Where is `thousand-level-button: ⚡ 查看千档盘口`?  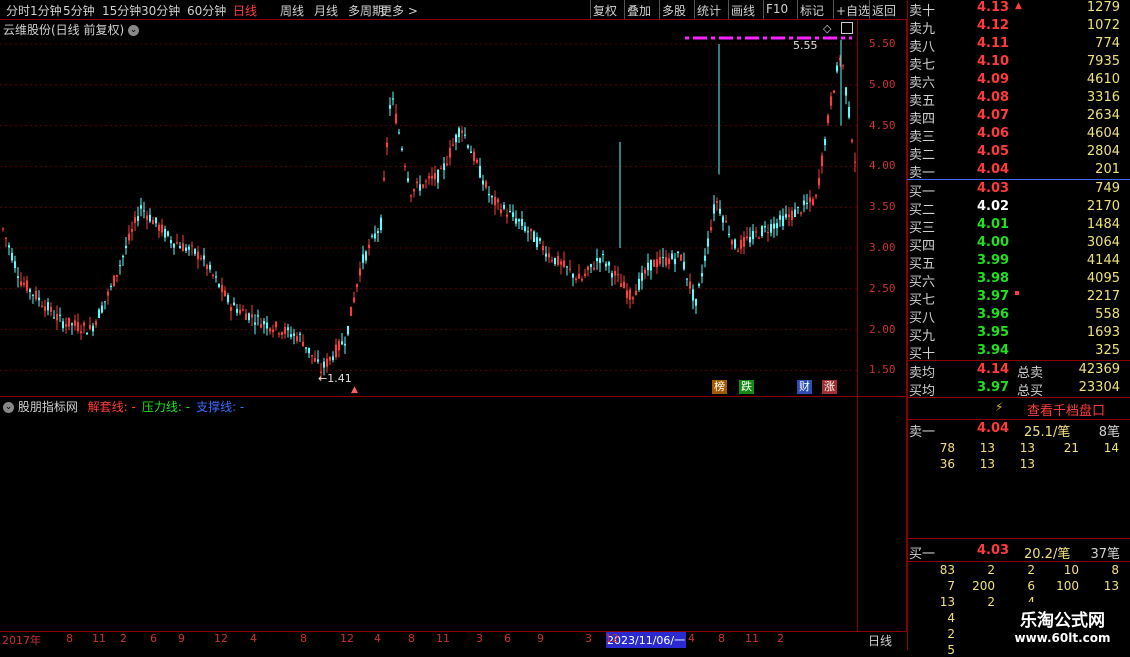 thousand-level-button: ⚡ 查看千档盘口 is located at coordinates (1018, 409).